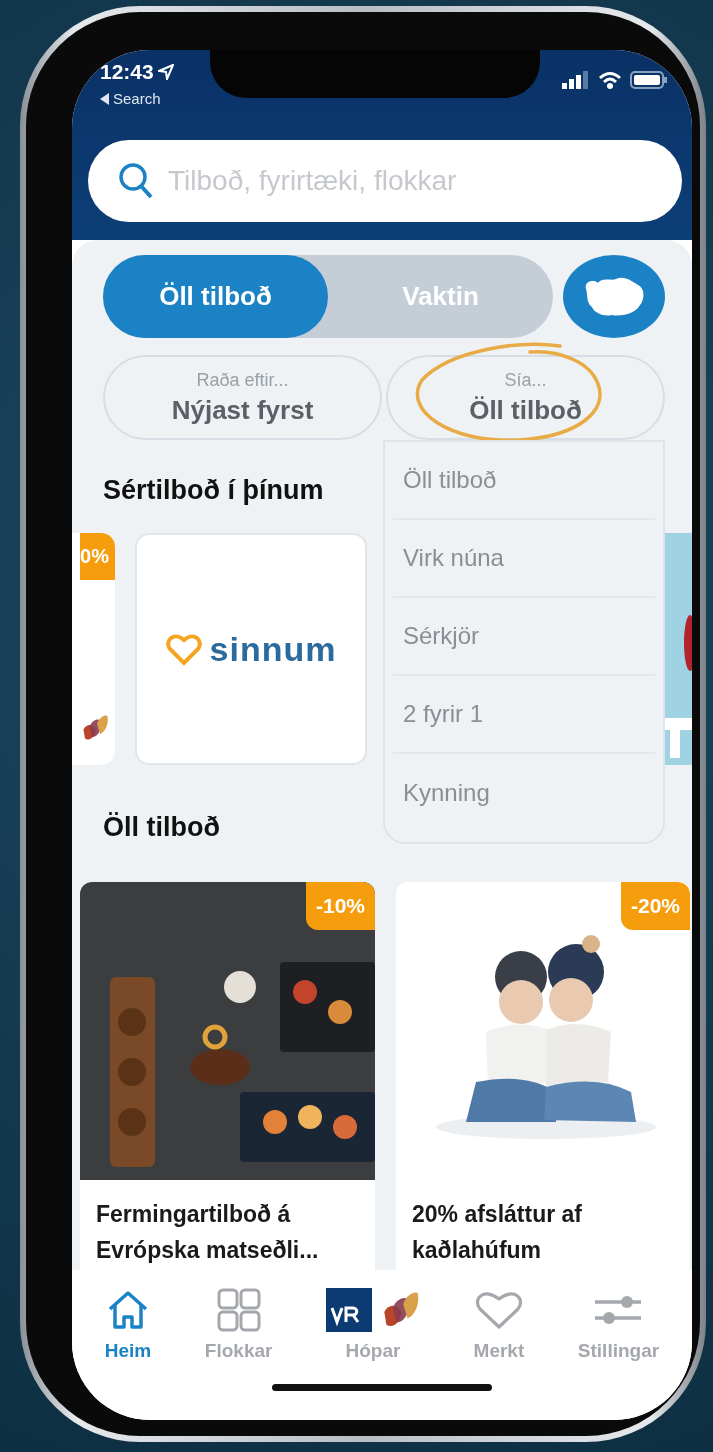 This screenshot has height=1452, width=713. I want to click on filter-button: Sía... Öll tilboð, so click(525, 397).